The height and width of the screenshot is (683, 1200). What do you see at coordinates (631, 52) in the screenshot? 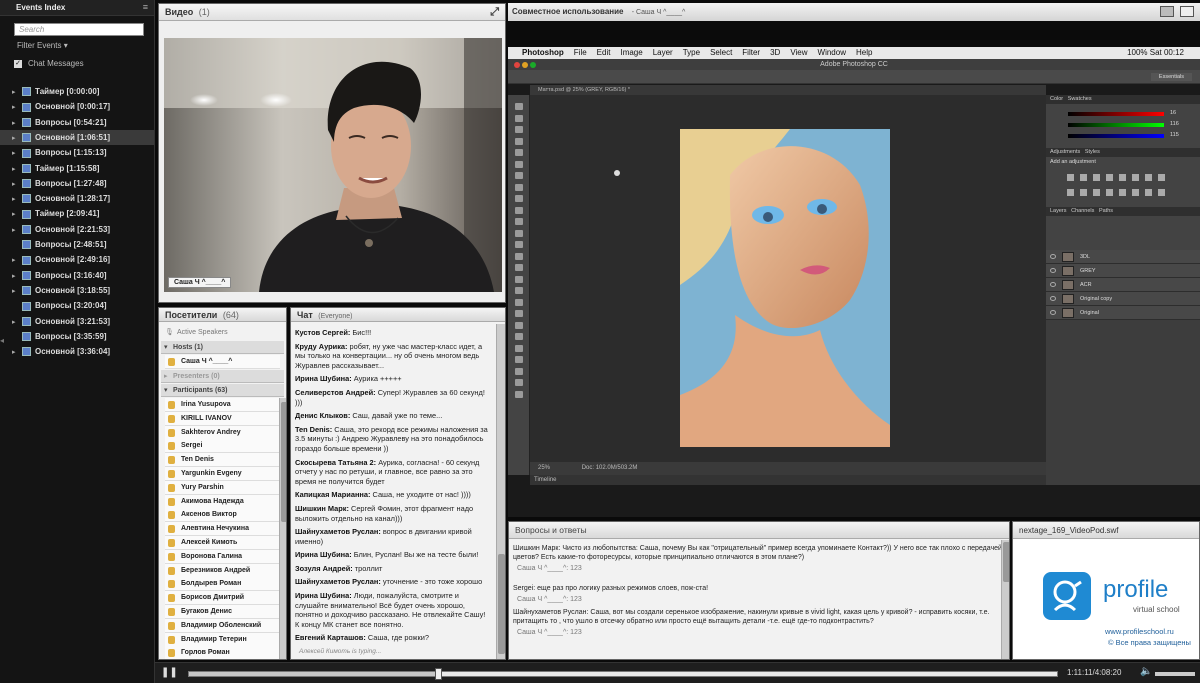
I see `mac-menu-item: Image` at bounding box center [631, 52].